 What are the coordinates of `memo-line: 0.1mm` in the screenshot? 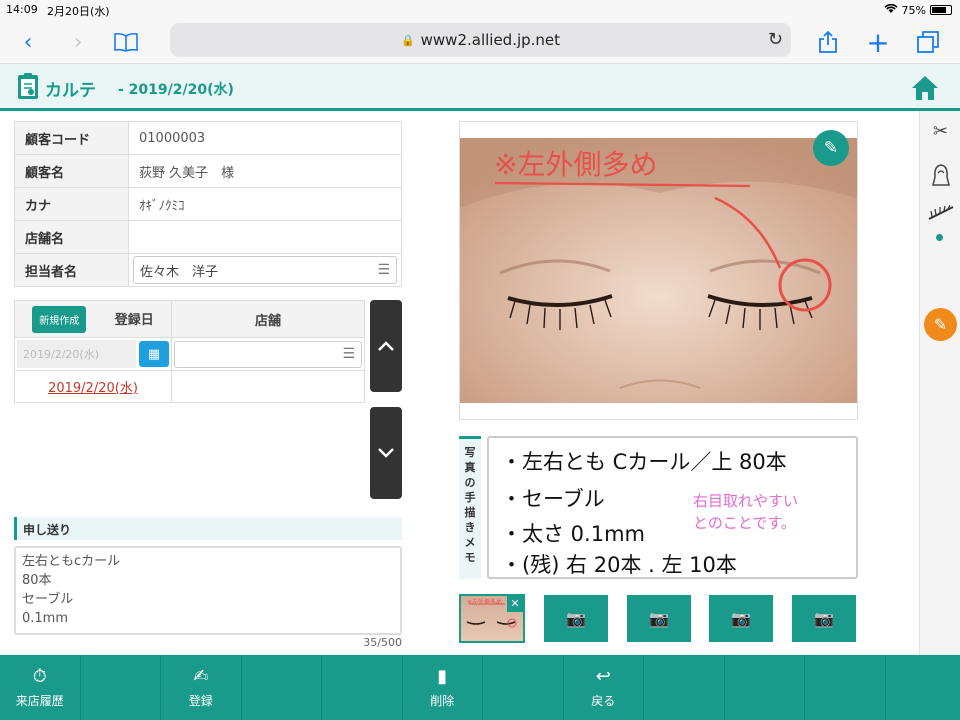 It's located at (45, 618).